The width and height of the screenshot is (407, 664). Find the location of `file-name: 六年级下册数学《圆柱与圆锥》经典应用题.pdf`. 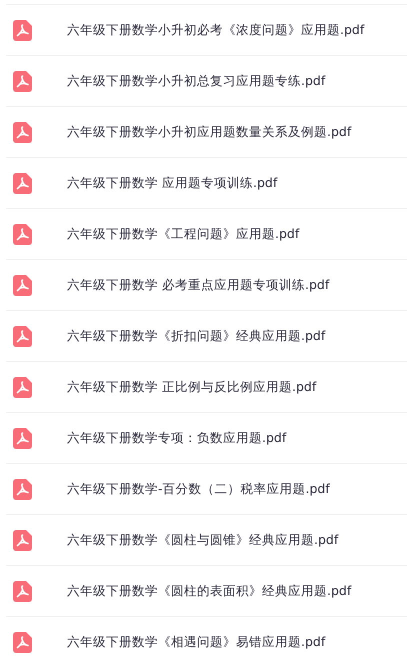

file-name: 六年级下册数学《圆柱与圆锥》经典应用题.pdf is located at coordinates (202, 540).